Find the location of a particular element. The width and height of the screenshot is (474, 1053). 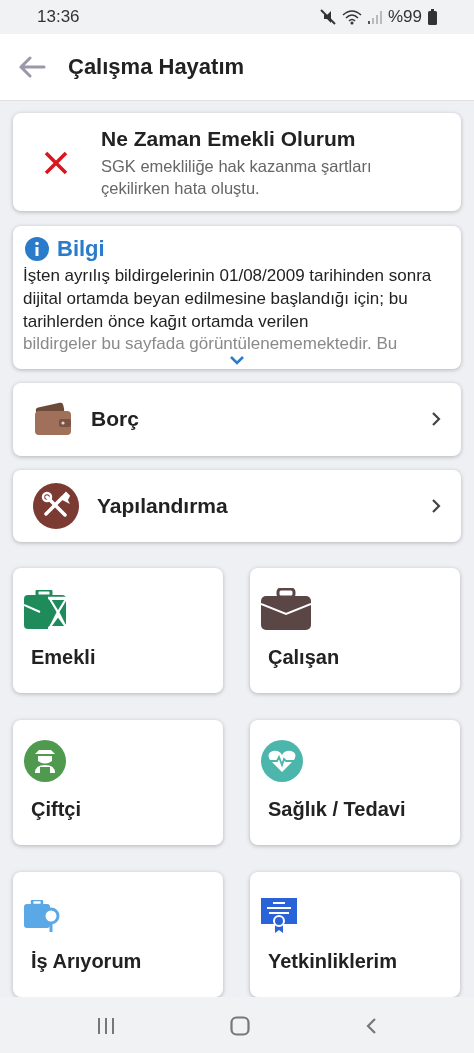

category-tile: Çalışan is located at coordinates (355, 630).